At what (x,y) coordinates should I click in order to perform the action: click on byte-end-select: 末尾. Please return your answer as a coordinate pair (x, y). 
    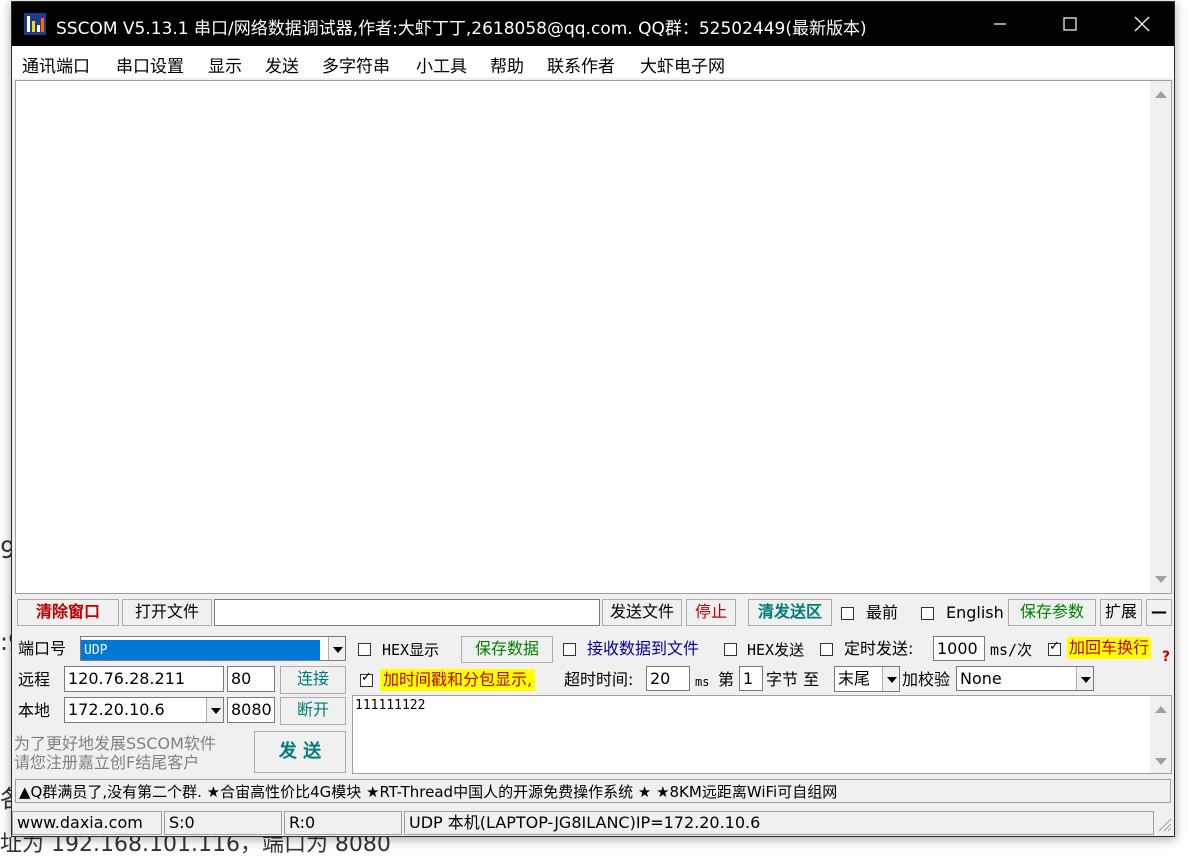
    Looking at the image, I should click on (867, 679).